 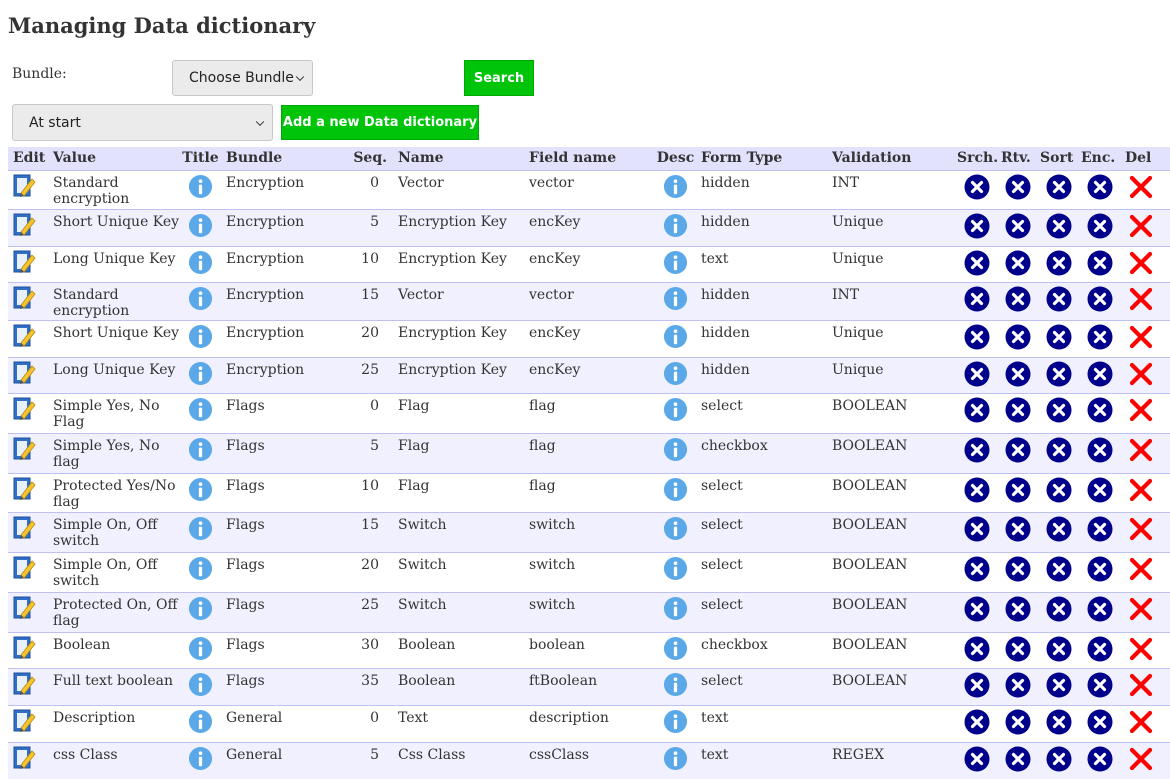 I want to click on bundle-select: Choose Bundle, so click(x=242, y=78).